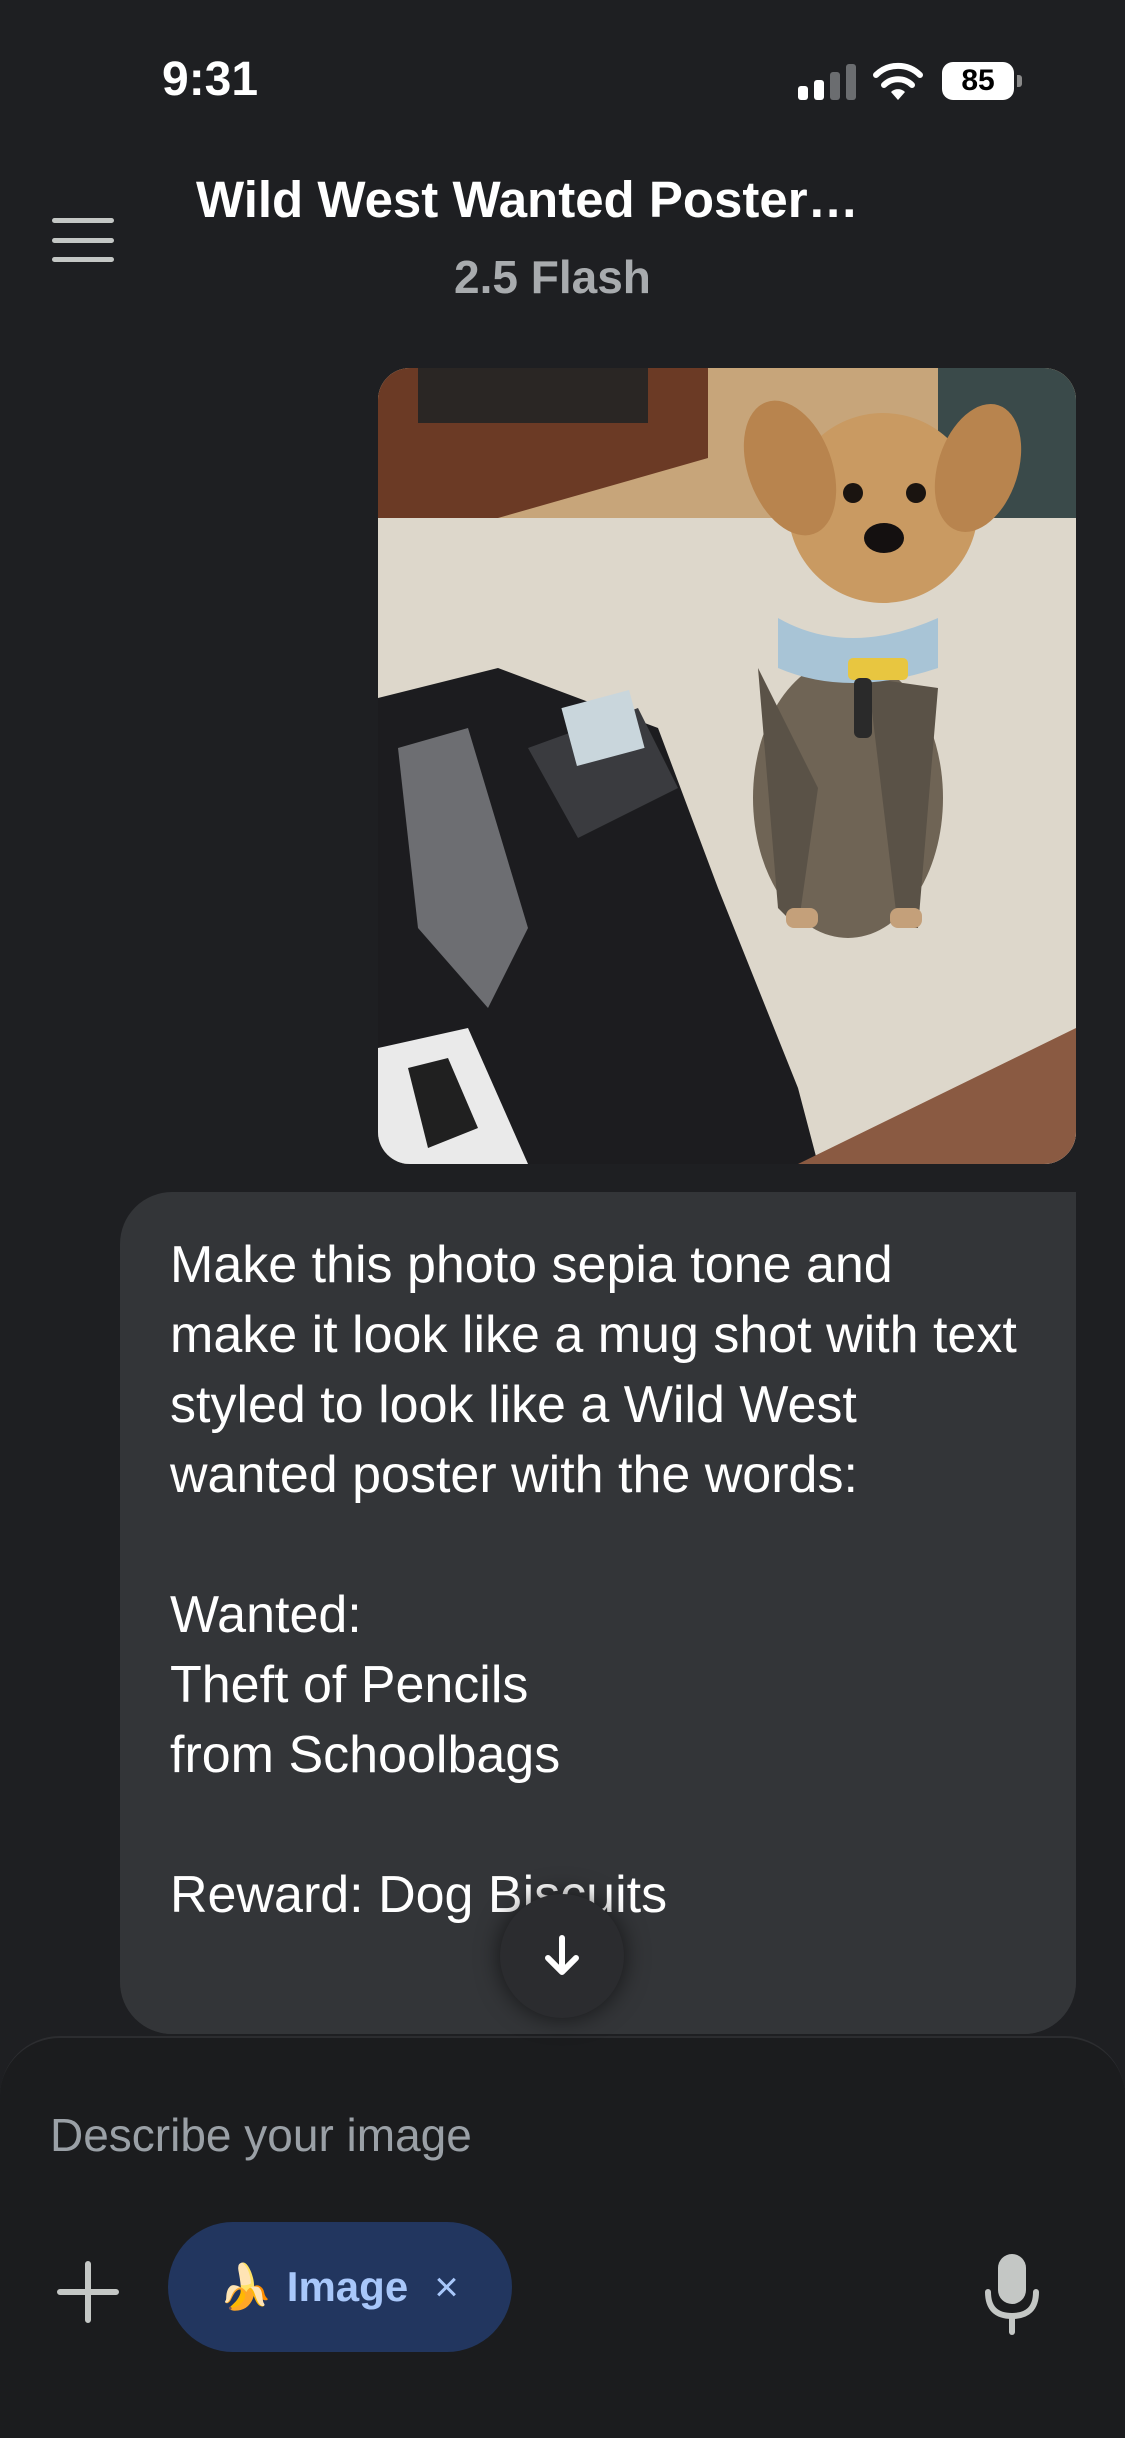  I want to click on scroll-to-bottom-button, so click(562, 1956).